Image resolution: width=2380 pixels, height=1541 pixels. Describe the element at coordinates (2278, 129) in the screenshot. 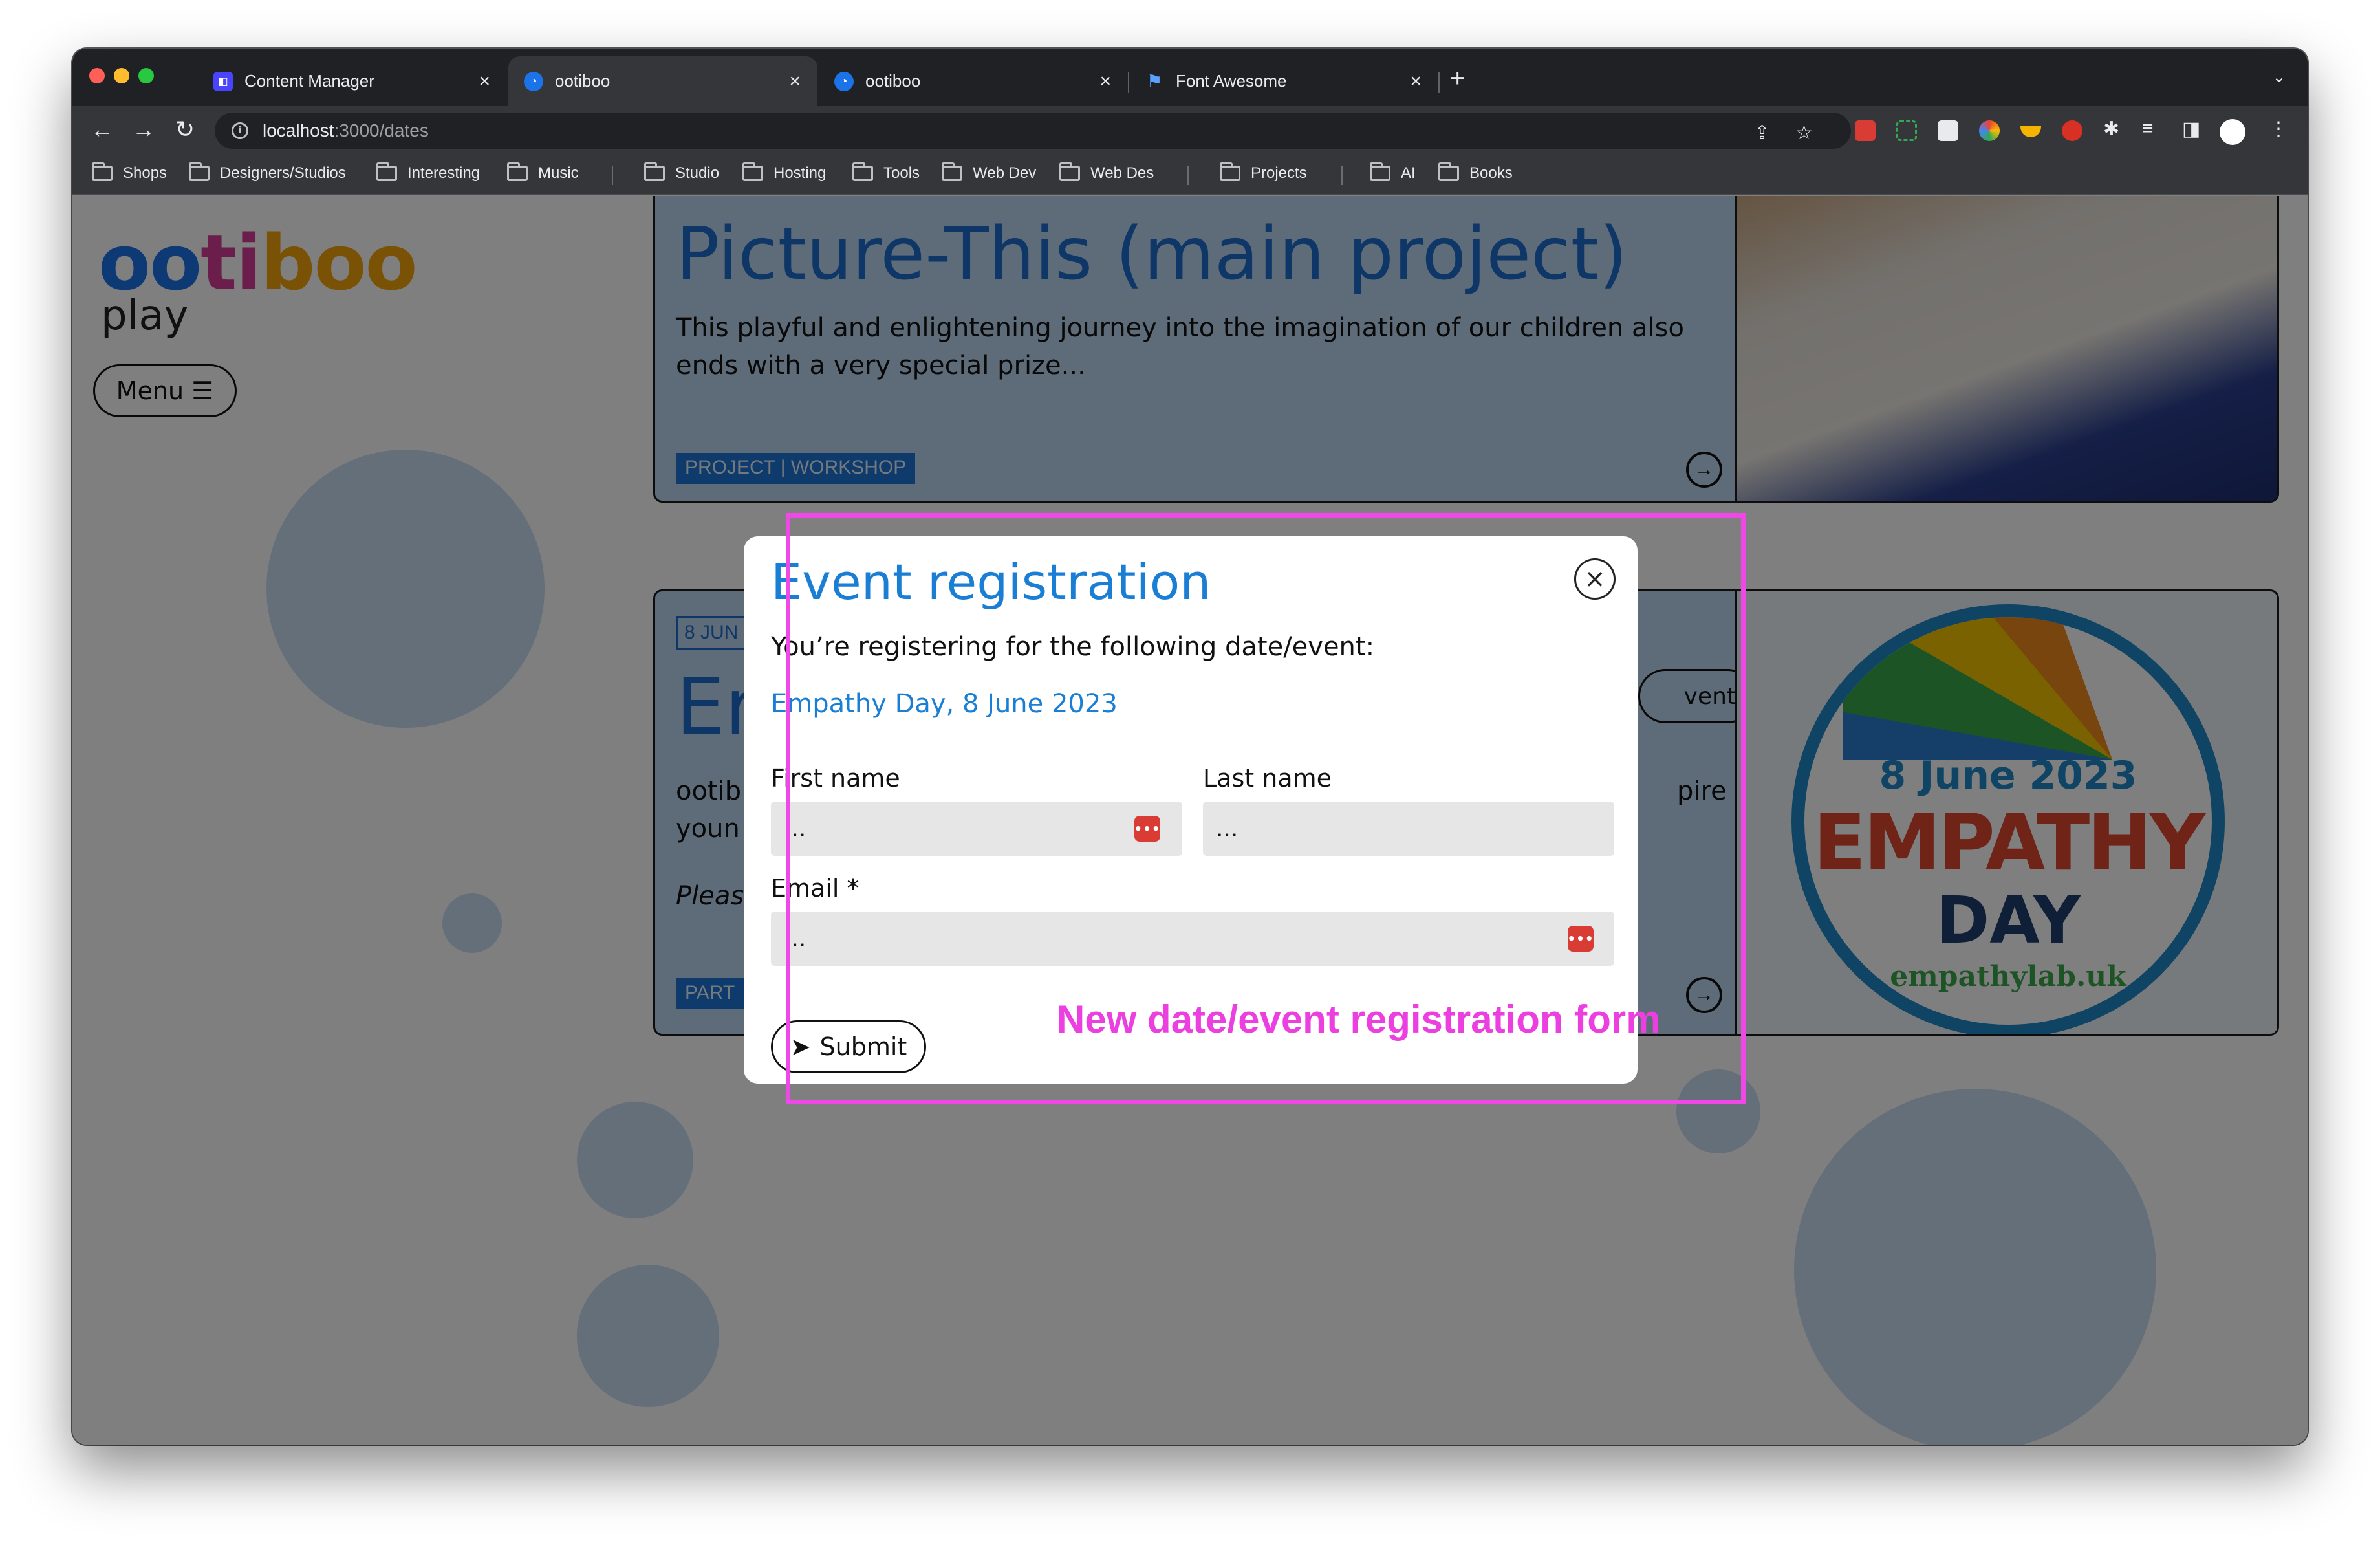

I see `browser-menu-icon: ⋮` at that location.